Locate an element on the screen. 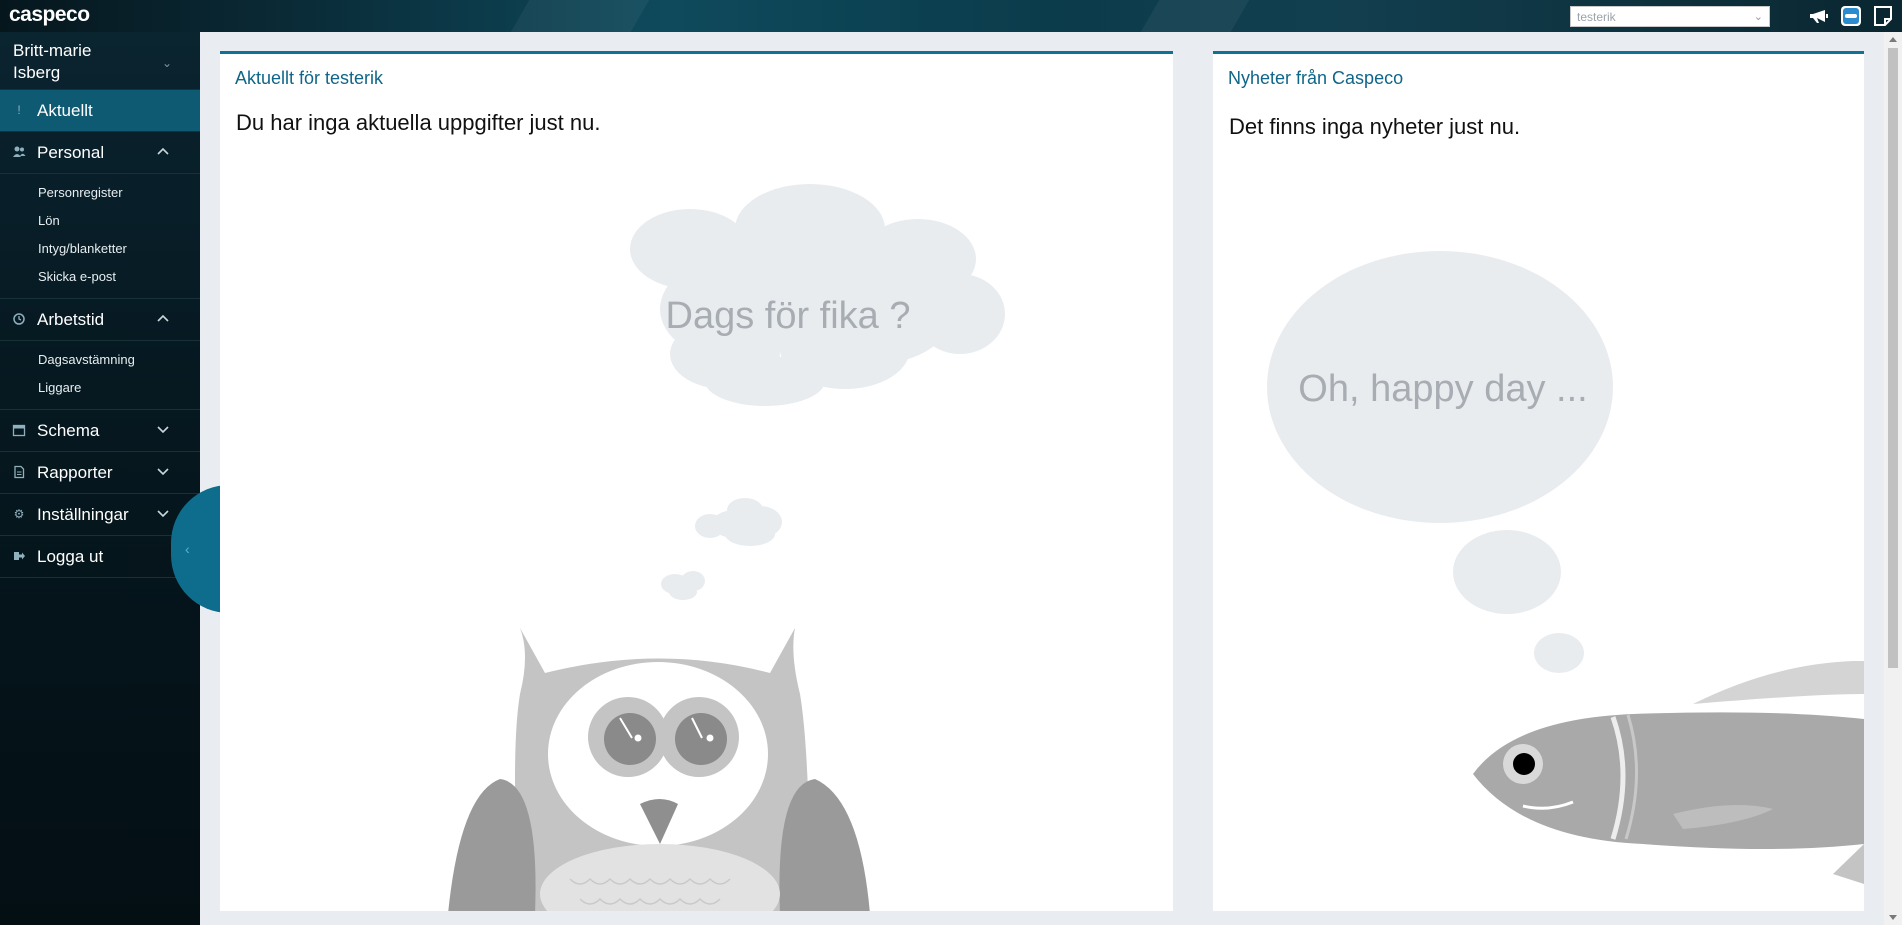 Image resolution: width=1902 pixels, height=925 pixels. user-name-first: Britt-marie is located at coordinates (52, 50).